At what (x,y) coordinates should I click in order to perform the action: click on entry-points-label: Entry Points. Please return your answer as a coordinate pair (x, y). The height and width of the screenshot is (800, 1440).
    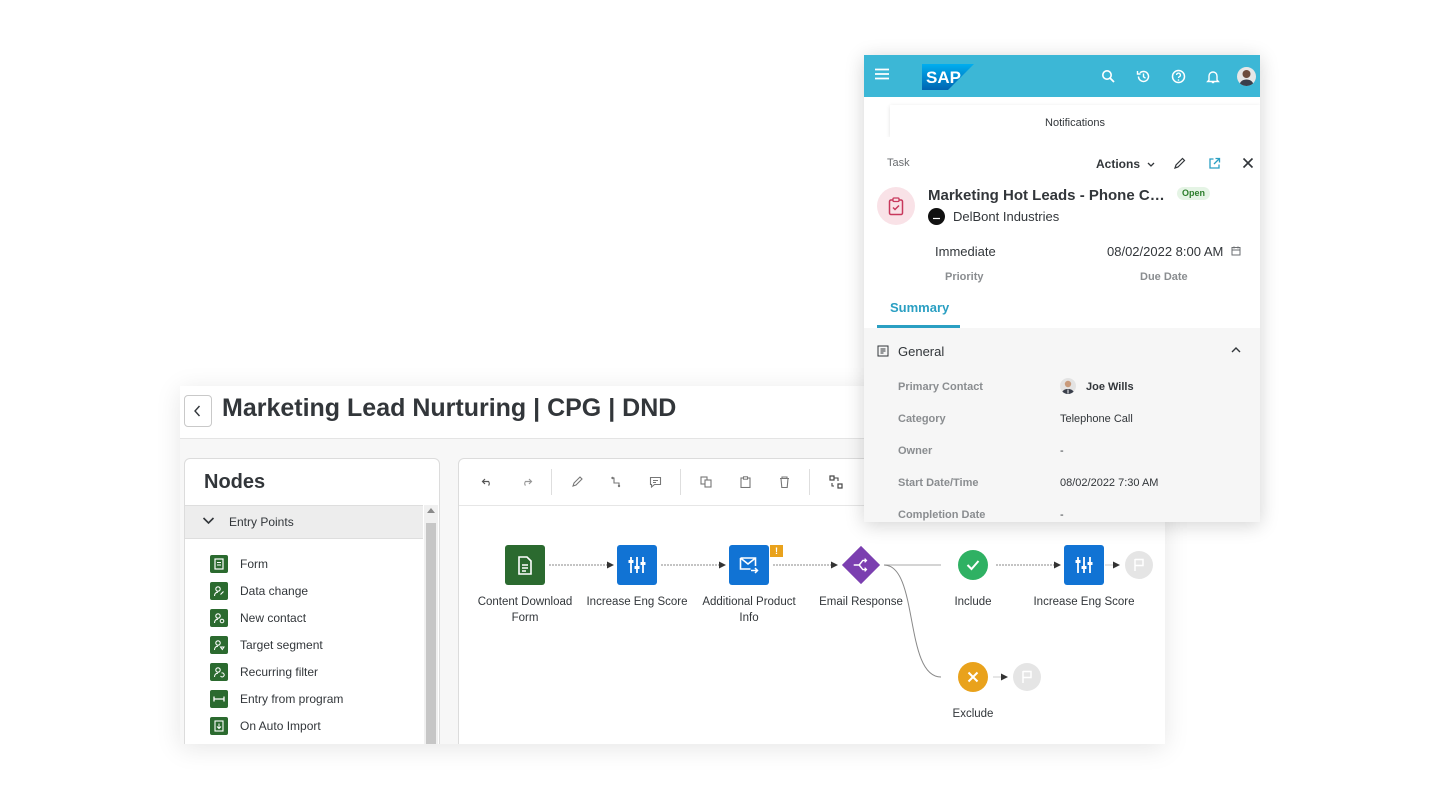
    Looking at the image, I should click on (261, 522).